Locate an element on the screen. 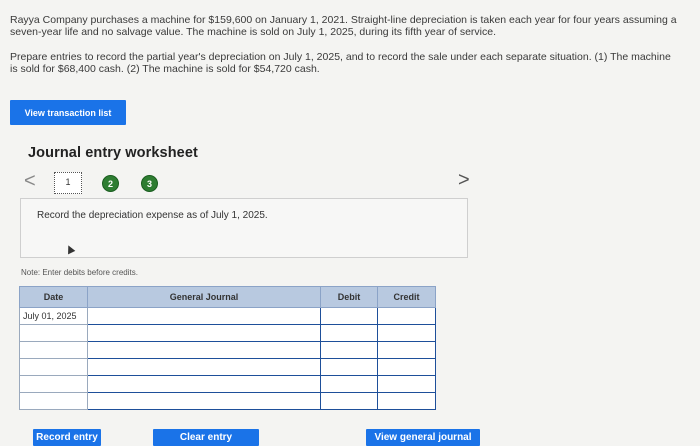  chevron-right-icon: > is located at coordinates (466, 180).